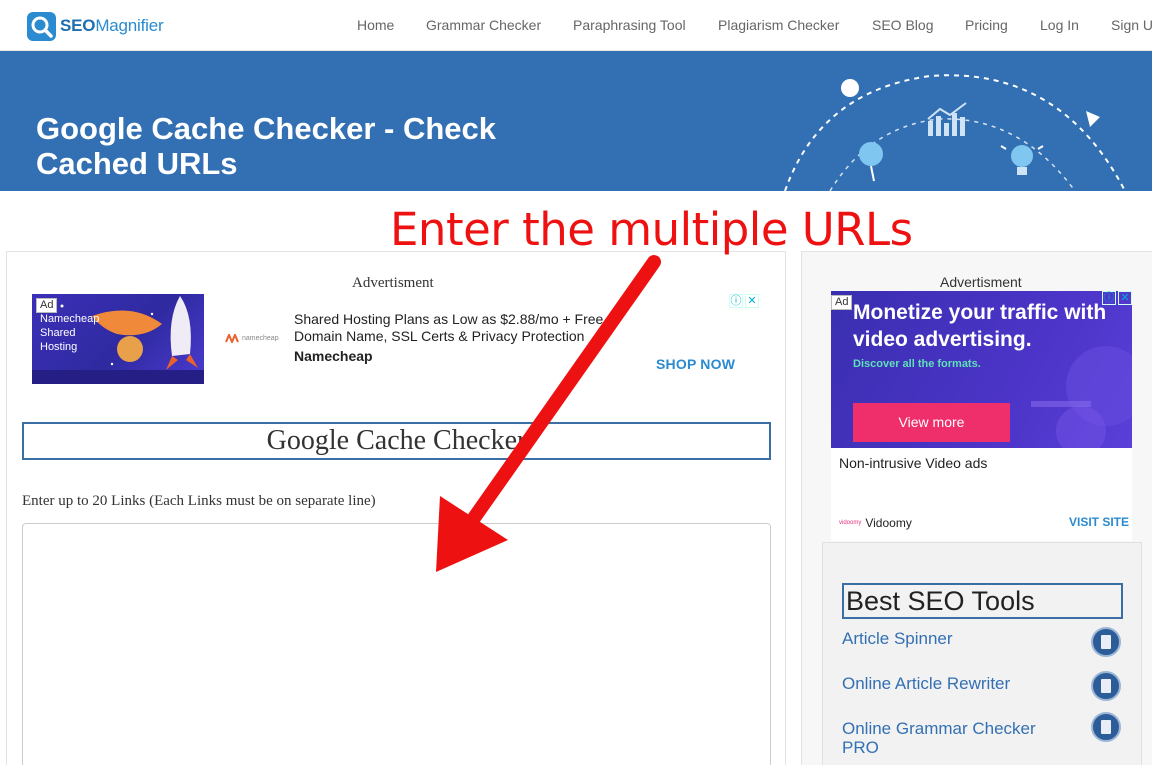  Describe the element at coordinates (695, 364) in the screenshot. I see `shop-now-link: SHOP NOW` at that location.